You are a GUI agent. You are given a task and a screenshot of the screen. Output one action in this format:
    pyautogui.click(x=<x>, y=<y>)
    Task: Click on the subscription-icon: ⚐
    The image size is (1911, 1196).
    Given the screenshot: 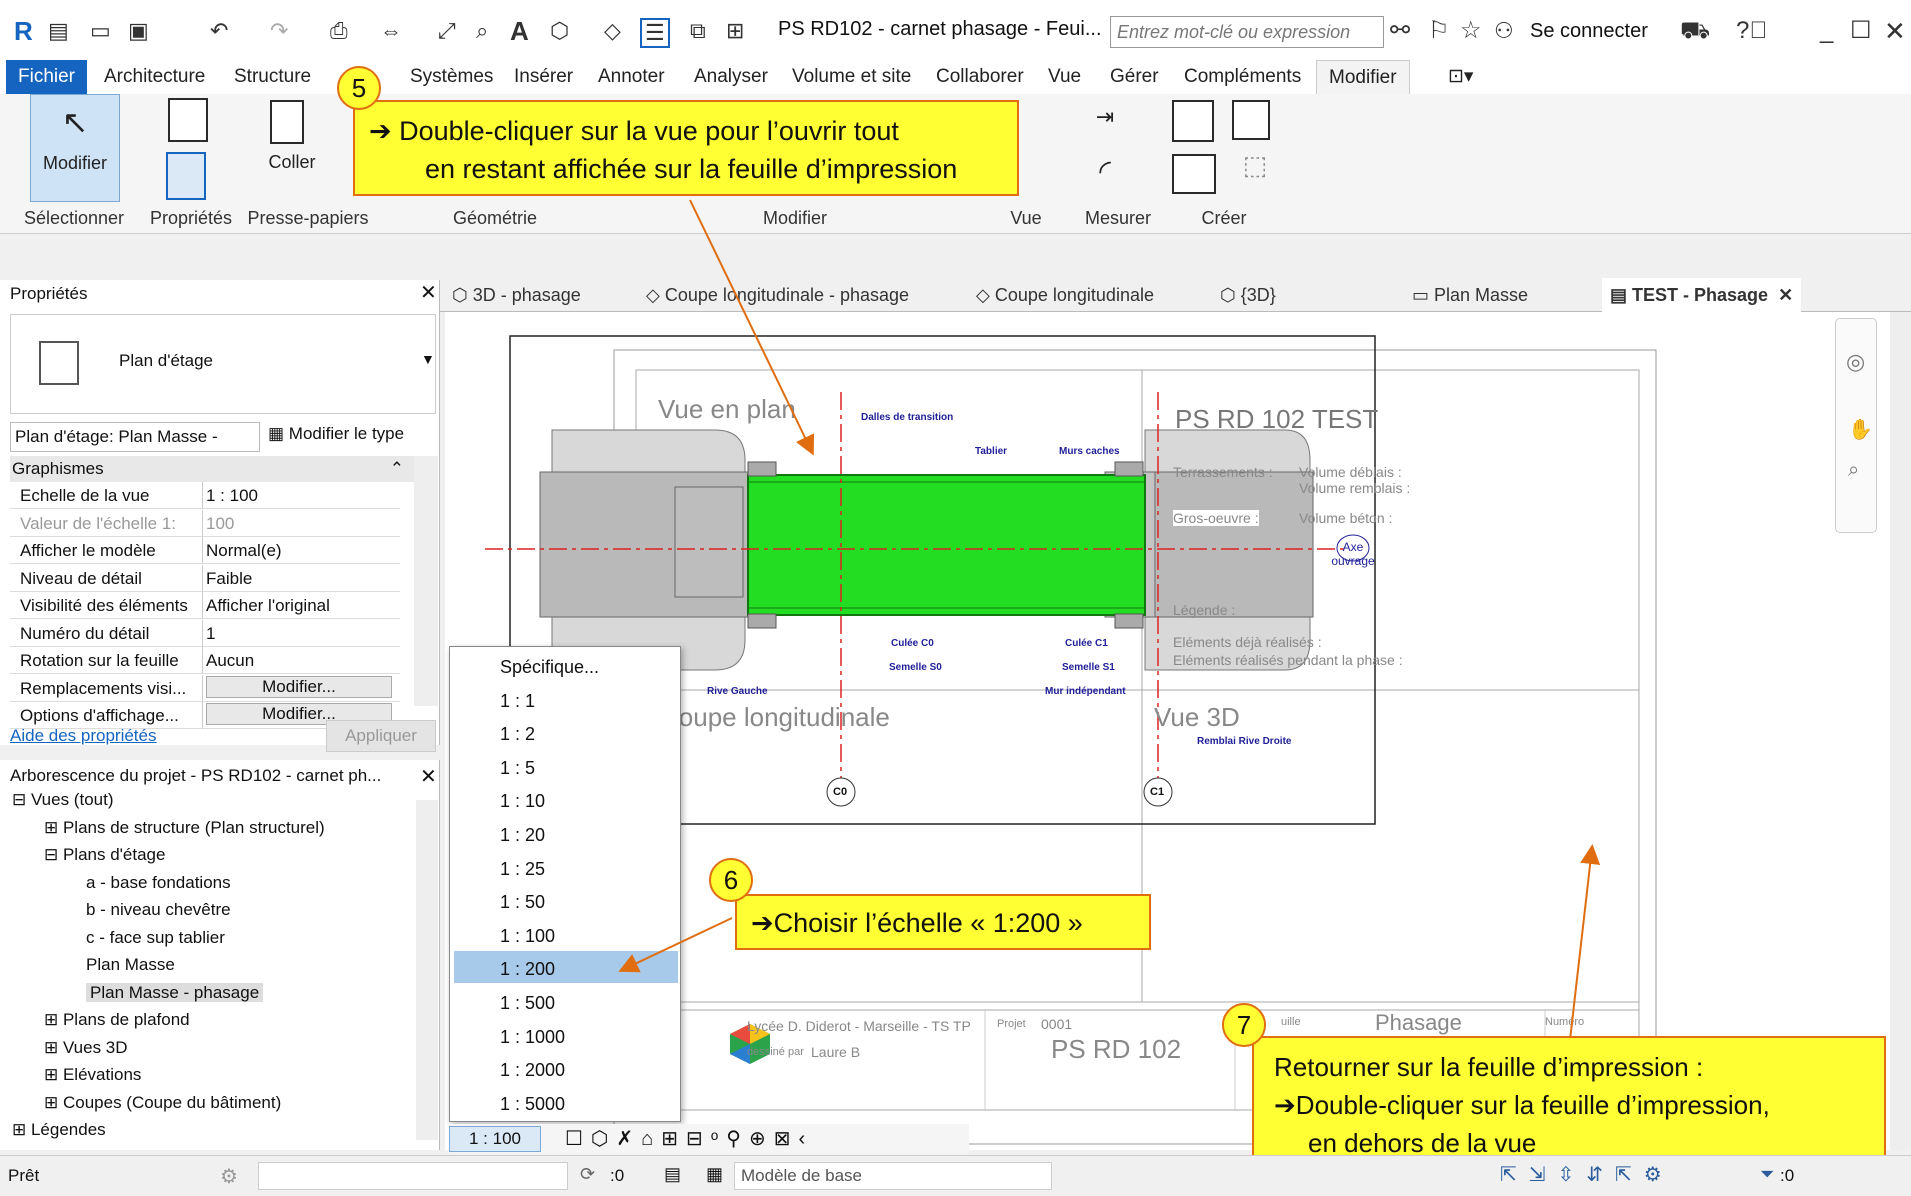 What is the action you would take?
    pyautogui.click(x=1439, y=31)
    